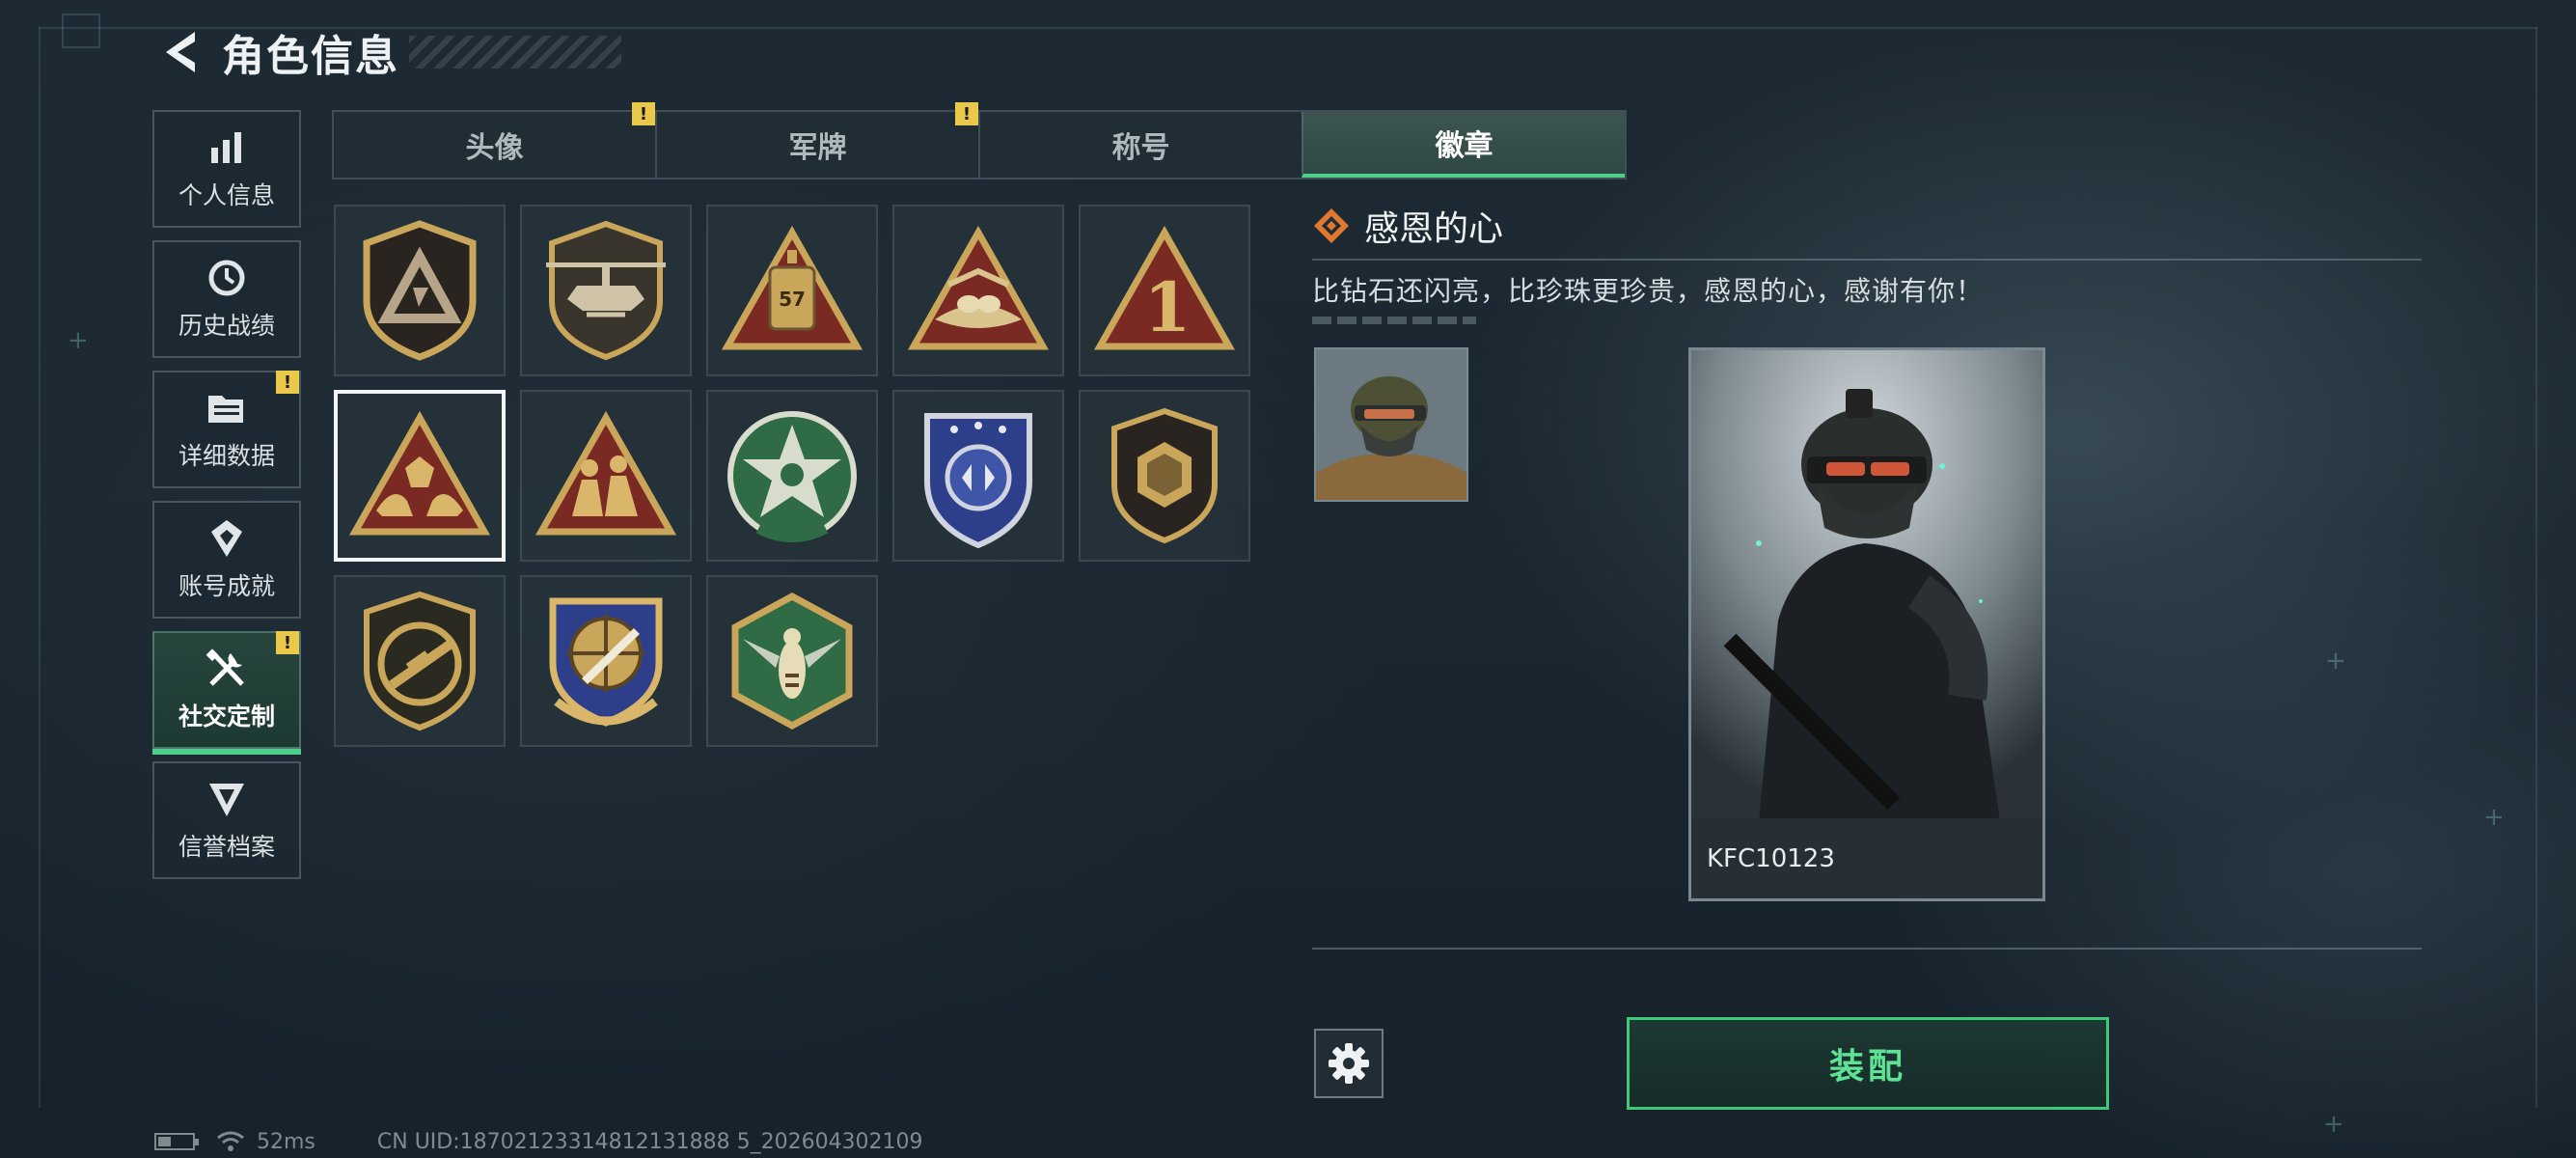  What do you see at coordinates (227, 717) in the screenshot?
I see `sidebar-item-label: 社交定制` at bounding box center [227, 717].